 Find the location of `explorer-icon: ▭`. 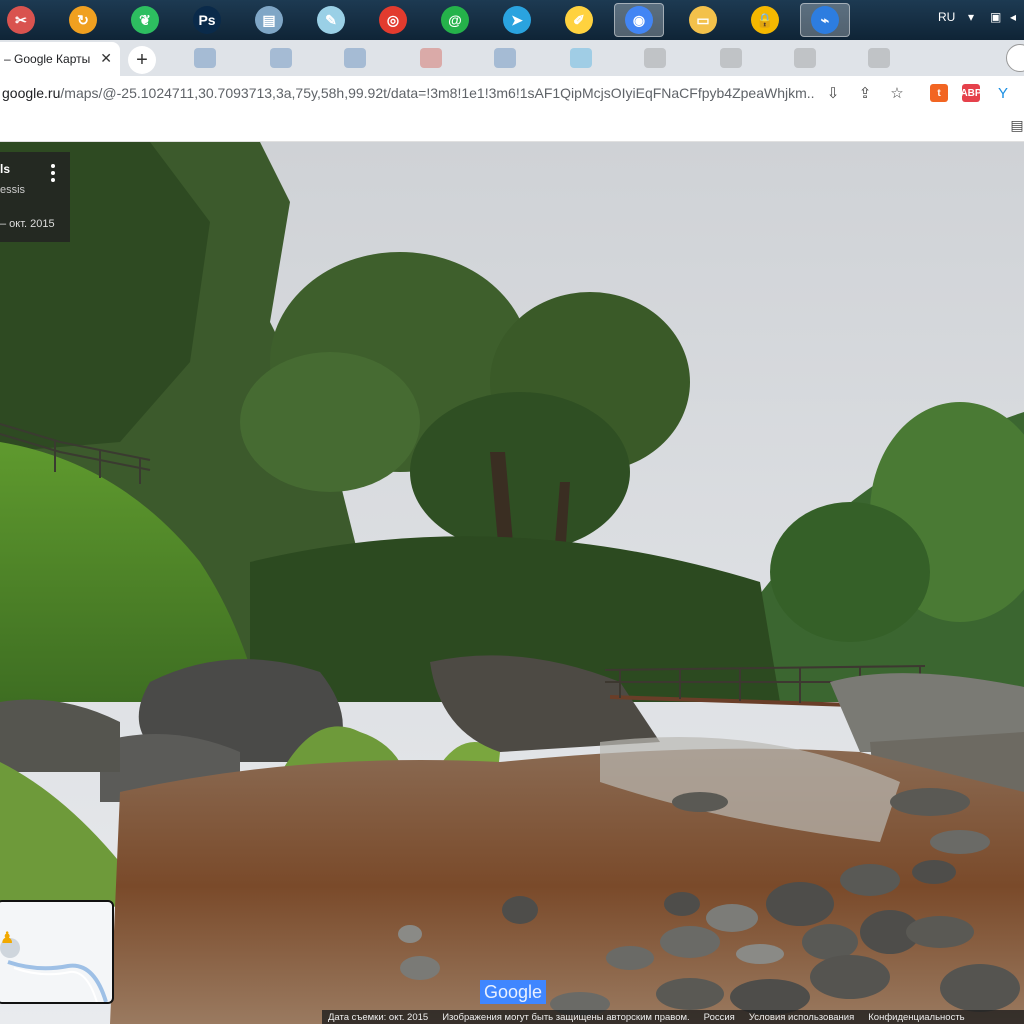

explorer-icon: ▭ is located at coordinates (703, 20).